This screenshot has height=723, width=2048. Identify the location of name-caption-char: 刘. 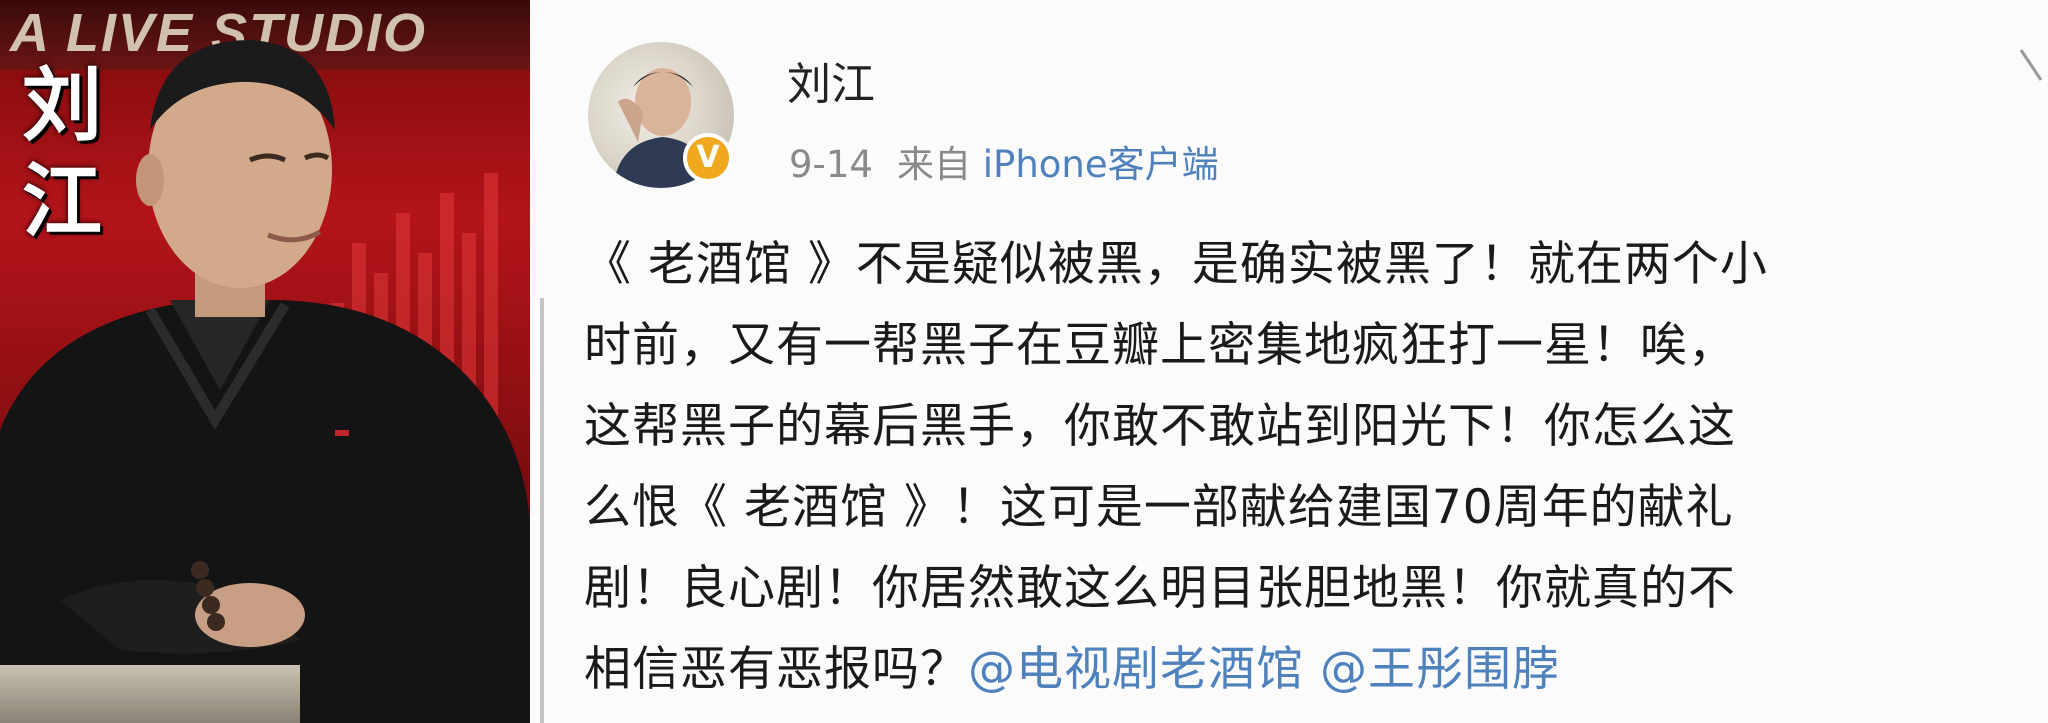
(62, 105).